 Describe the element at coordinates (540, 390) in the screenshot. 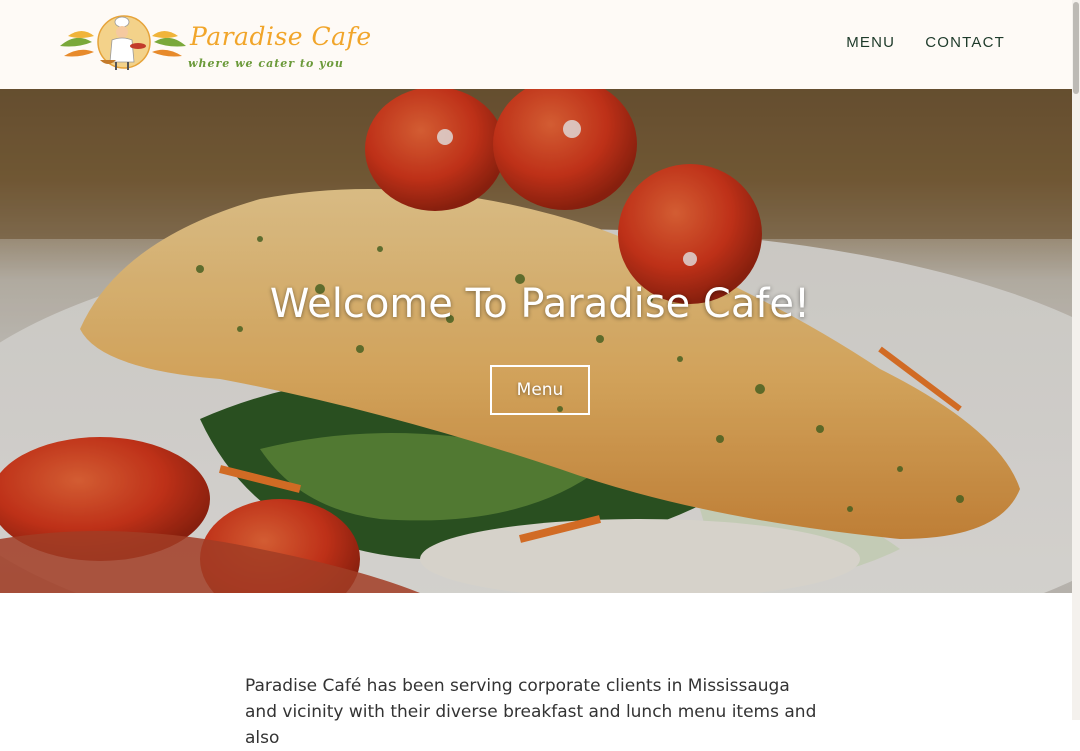

I see `hero-menu-button: Menu` at that location.